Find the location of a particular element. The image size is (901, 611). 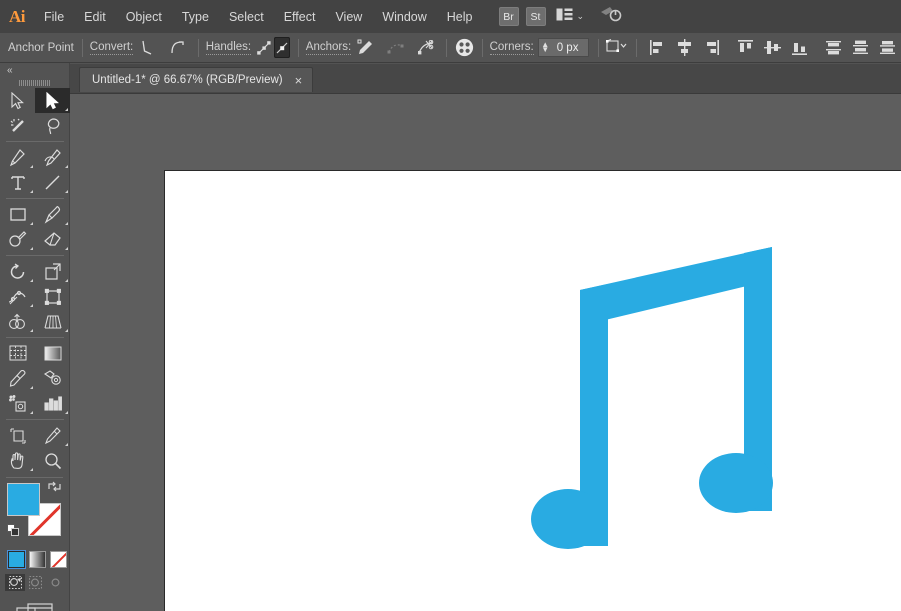

show-handles-icon is located at coordinates (264, 47).